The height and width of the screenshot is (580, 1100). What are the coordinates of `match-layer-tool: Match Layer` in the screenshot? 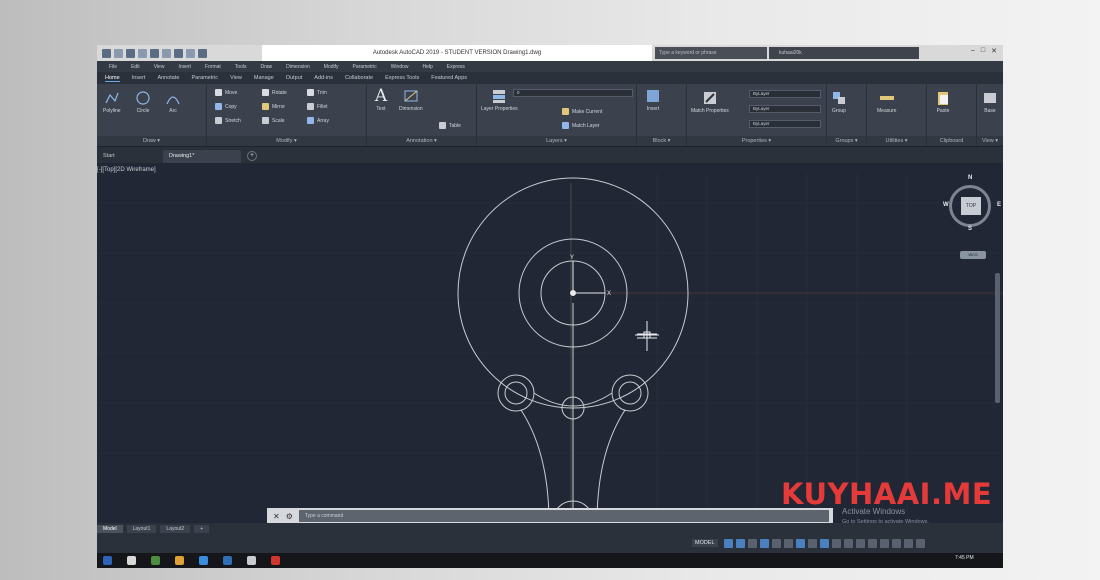 It's located at (581, 125).